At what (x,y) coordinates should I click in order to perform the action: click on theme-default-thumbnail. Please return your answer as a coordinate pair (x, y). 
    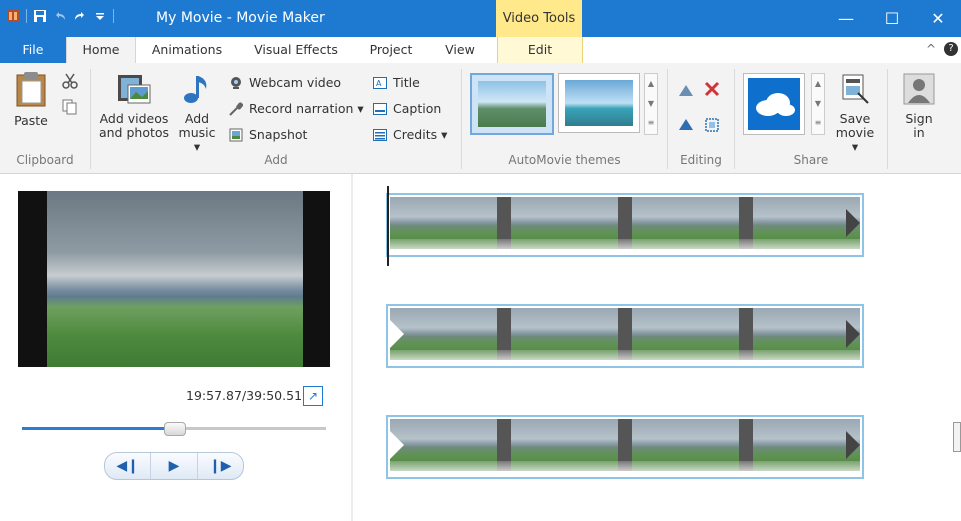
    Looking at the image, I should click on (512, 104).